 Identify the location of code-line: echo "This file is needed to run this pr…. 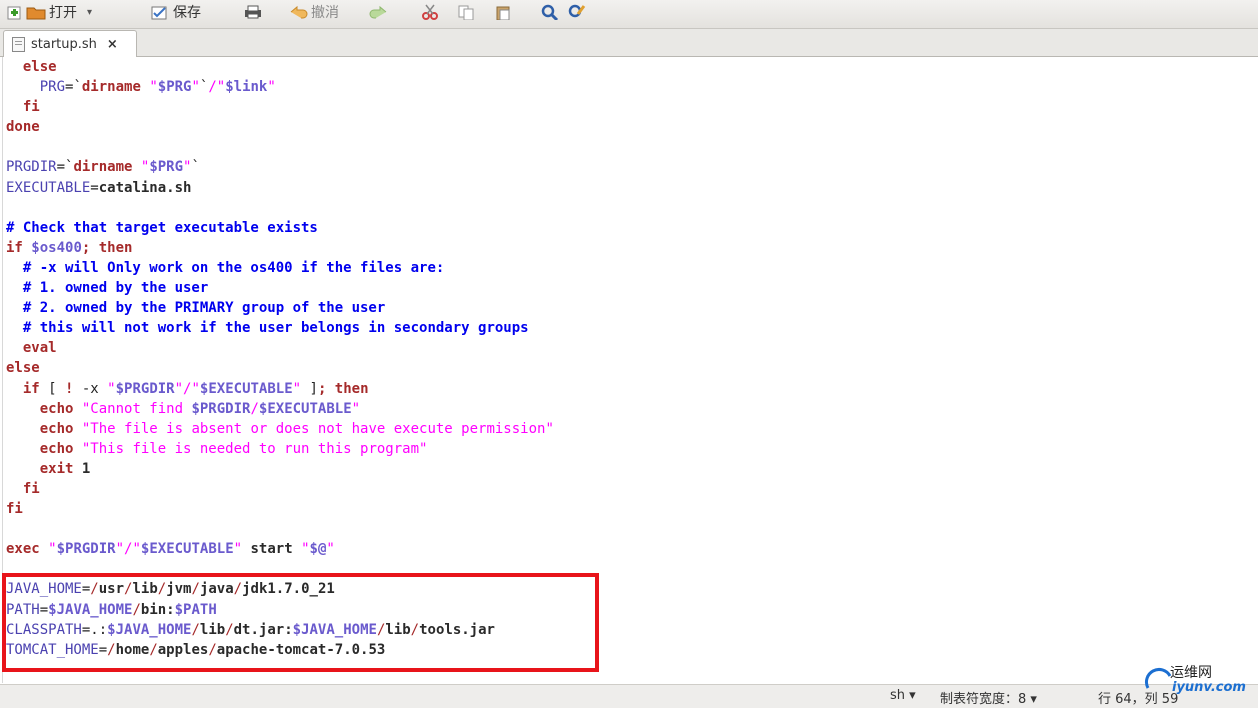
(280, 449).